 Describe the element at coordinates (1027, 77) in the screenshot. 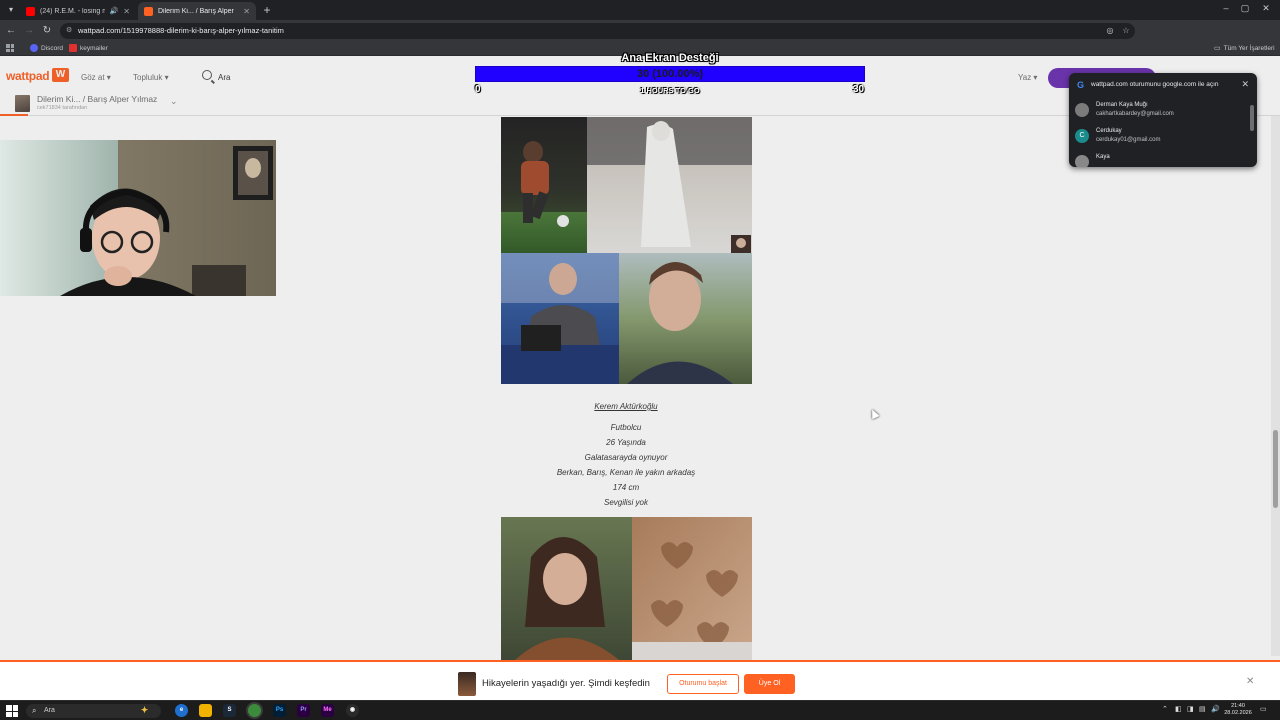

I see `nav-write: Yaz ▾` at that location.